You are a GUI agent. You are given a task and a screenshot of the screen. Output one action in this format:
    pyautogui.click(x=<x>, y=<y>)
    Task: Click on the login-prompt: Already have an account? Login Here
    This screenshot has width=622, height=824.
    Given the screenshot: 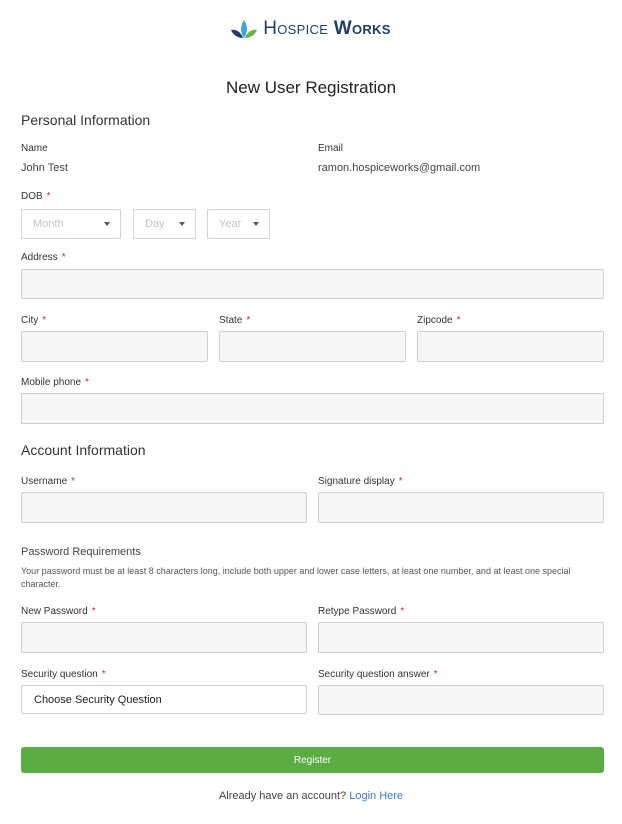 What is the action you would take?
    pyautogui.click(x=311, y=796)
    